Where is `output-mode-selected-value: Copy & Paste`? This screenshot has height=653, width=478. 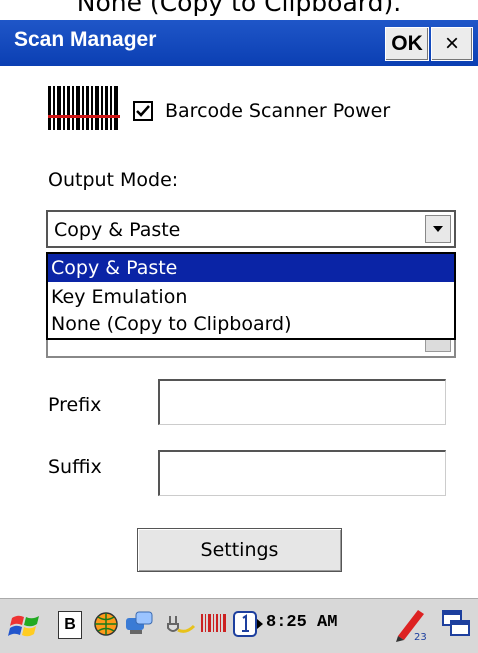 output-mode-selected-value: Copy & Paste is located at coordinates (117, 230).